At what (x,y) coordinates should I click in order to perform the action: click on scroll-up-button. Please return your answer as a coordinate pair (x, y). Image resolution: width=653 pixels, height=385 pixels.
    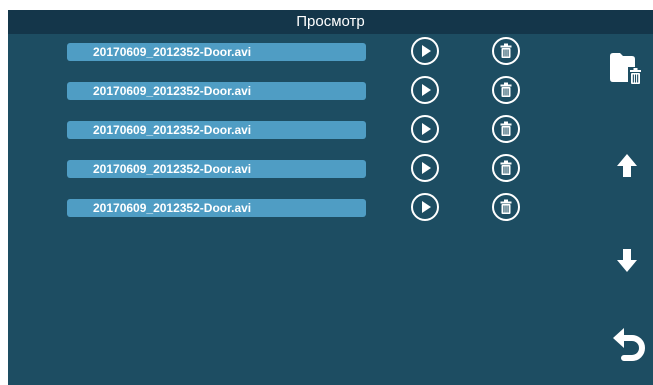
    Looking at the image, I should click on (627, 168).